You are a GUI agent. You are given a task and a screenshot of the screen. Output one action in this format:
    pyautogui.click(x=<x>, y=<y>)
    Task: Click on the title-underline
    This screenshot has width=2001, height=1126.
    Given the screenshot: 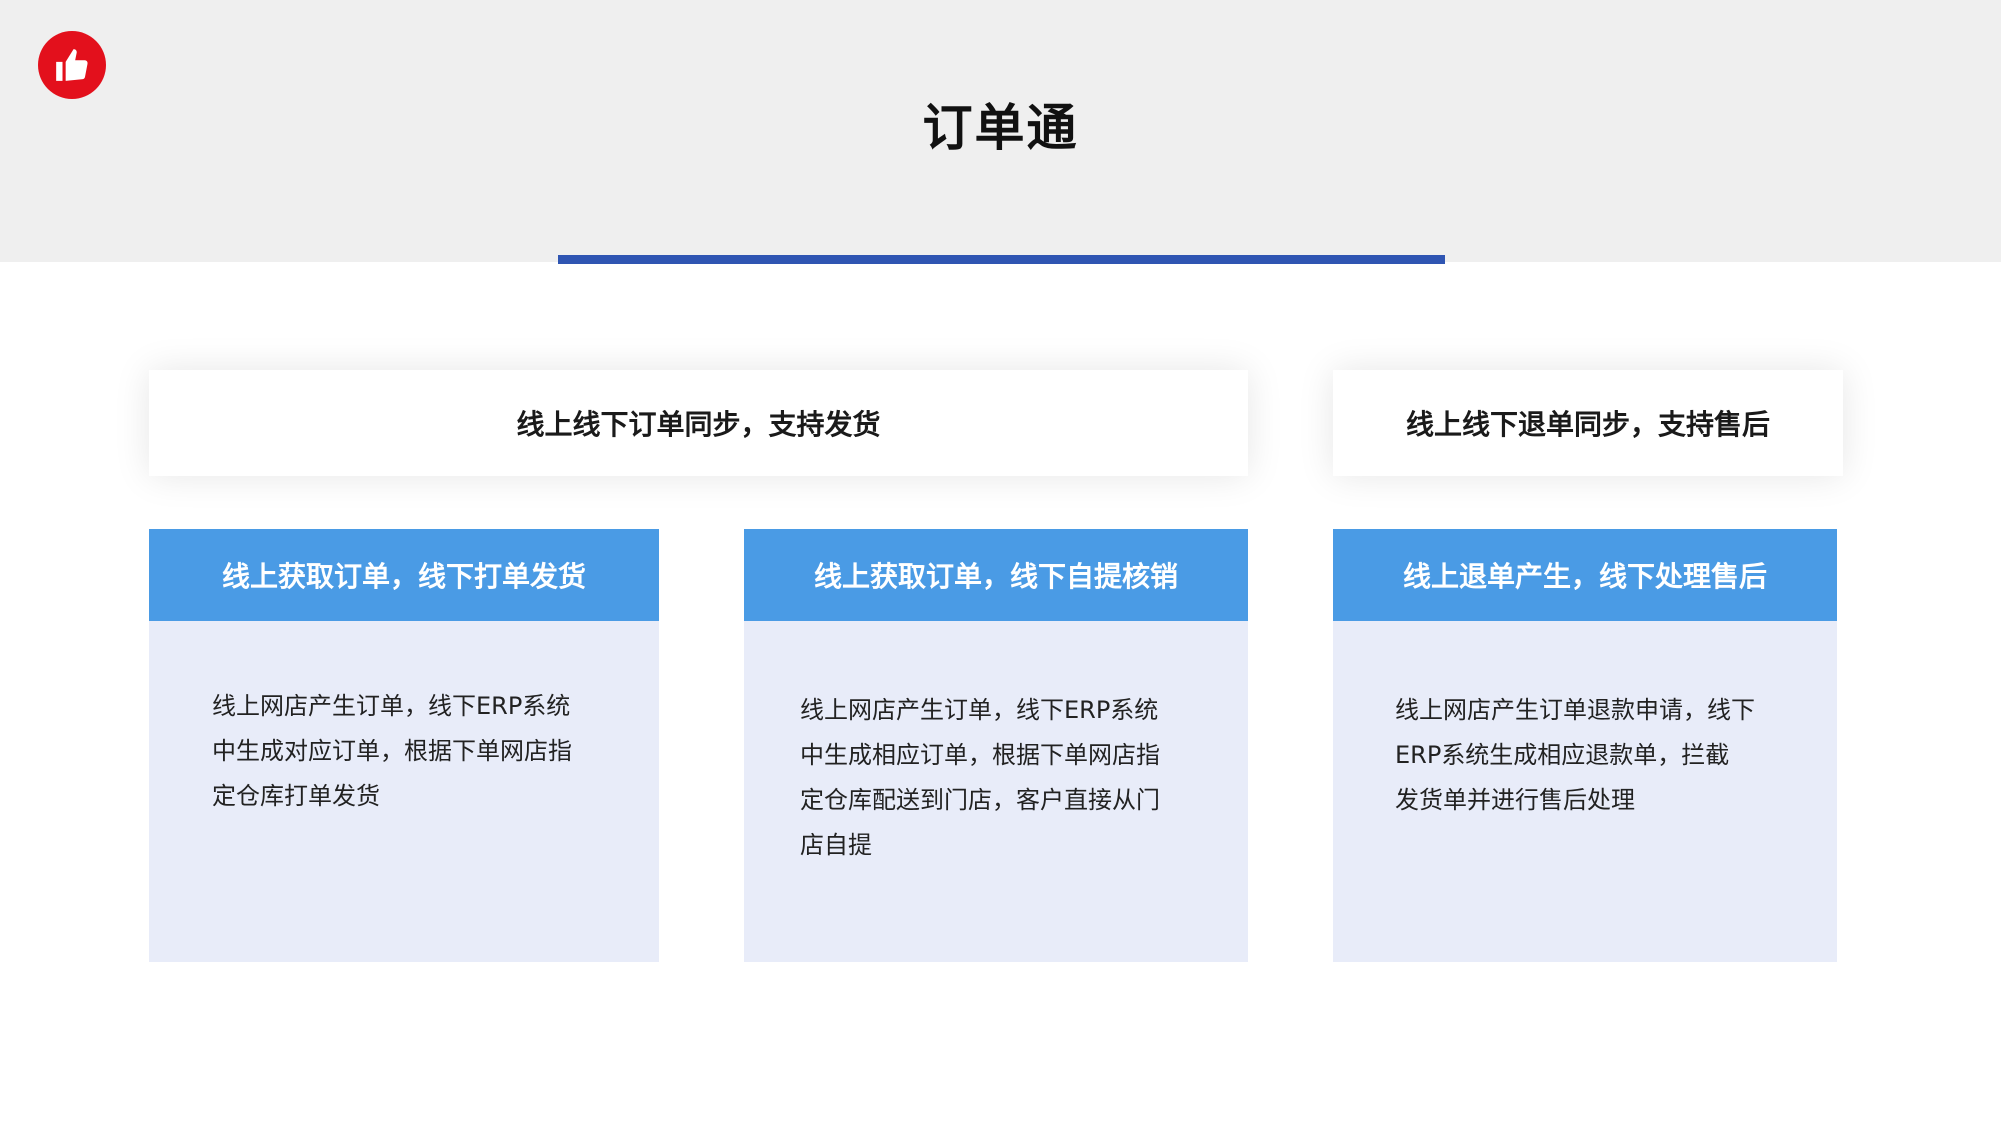 What is the action you would take?
    pyautogui.click(x=1001, y=259)
    